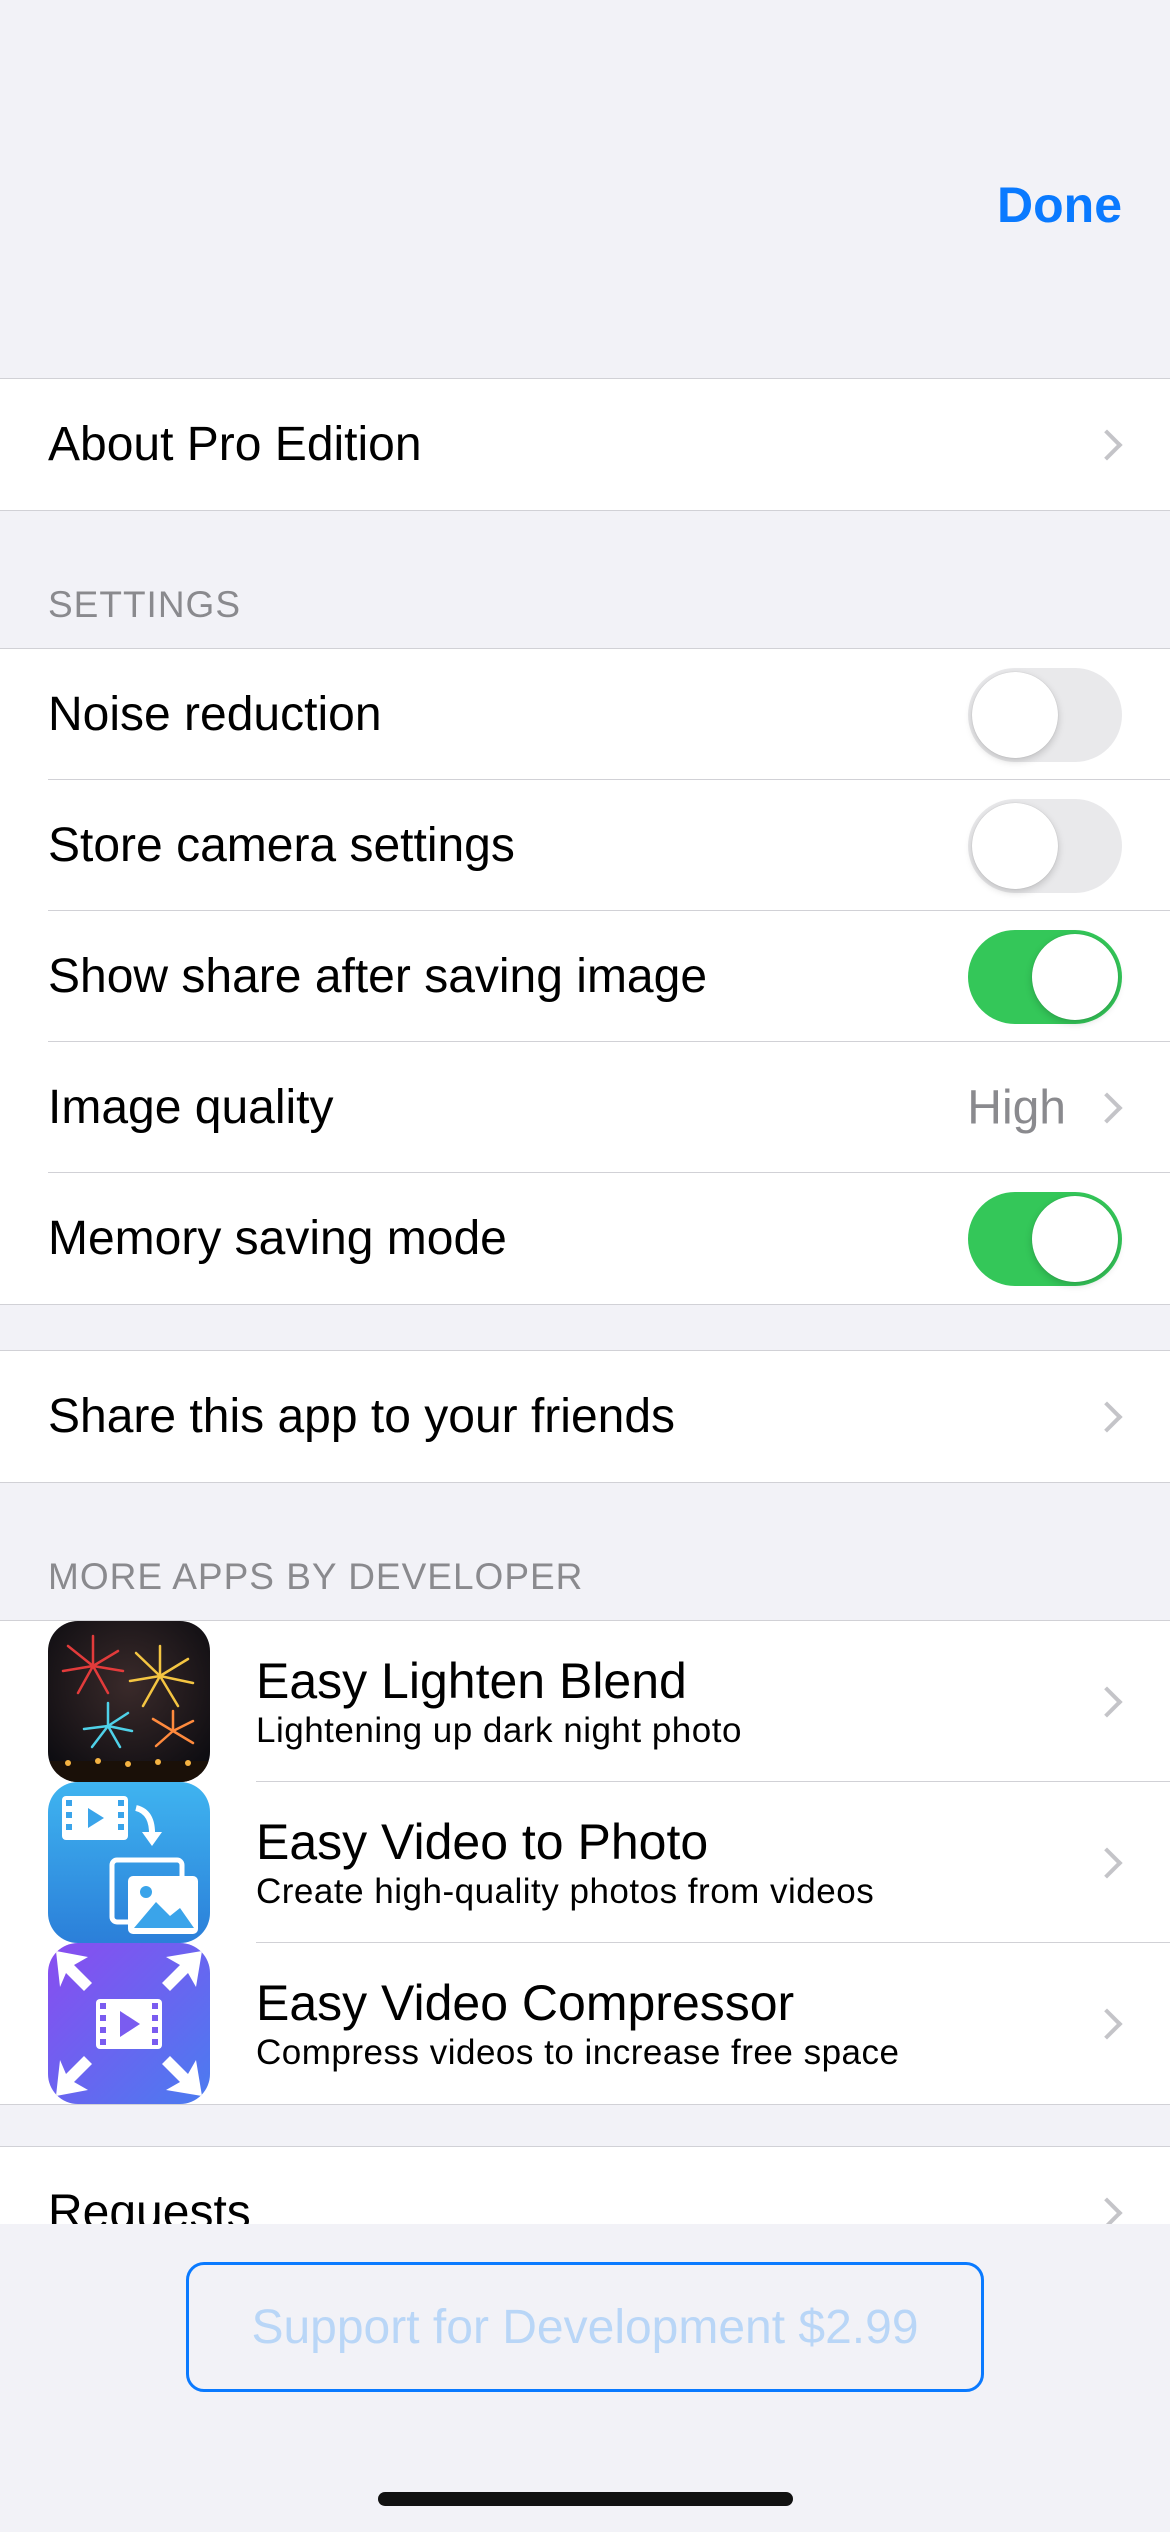 Image resolution: width=1170 pixels, height=2532 pixels. What do you see at coordinates (585, 2499) in the screenshot?
I see `home-indicator` at bounding box center [585, 2499].